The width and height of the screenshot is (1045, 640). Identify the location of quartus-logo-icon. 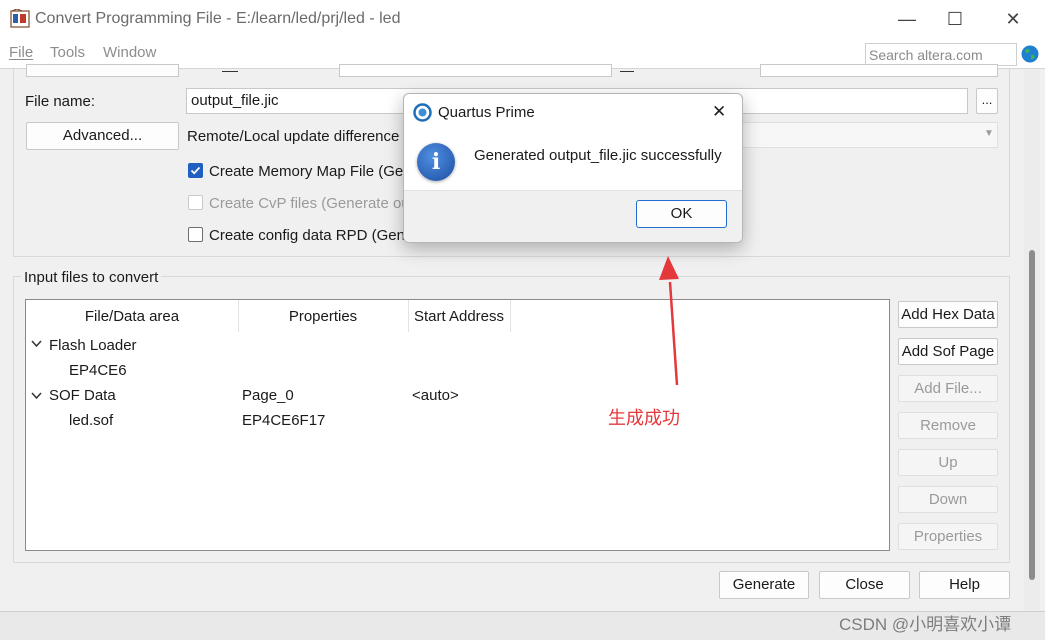
(422, 112).